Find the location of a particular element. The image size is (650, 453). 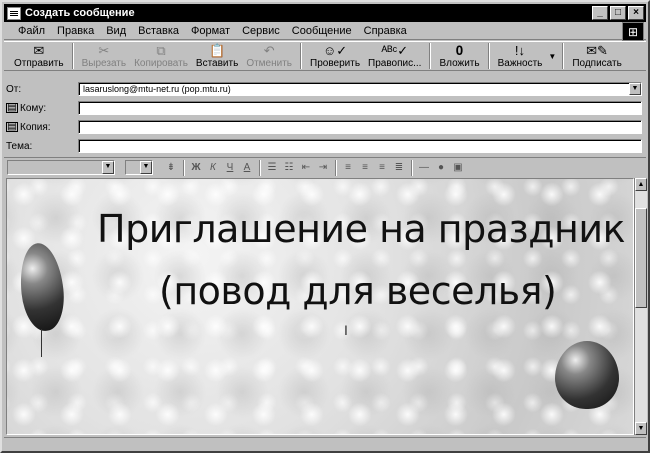

from-select: lasaruslong@mtu-net.ru (pop.mtu.ru) ▼ is located at coordinates (360, 89).